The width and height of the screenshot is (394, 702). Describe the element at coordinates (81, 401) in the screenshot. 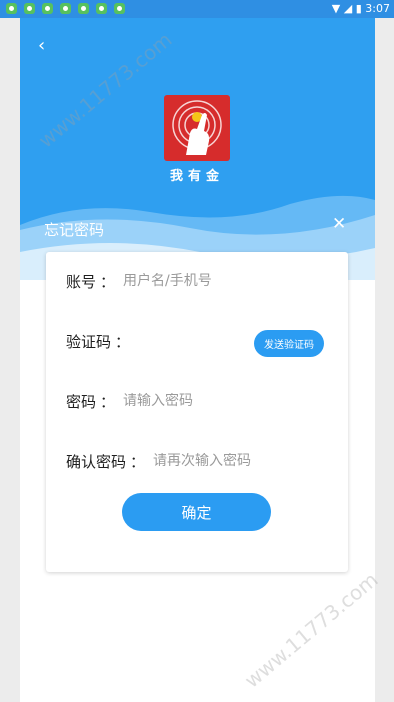

I see `password-label: 密码` at that location.